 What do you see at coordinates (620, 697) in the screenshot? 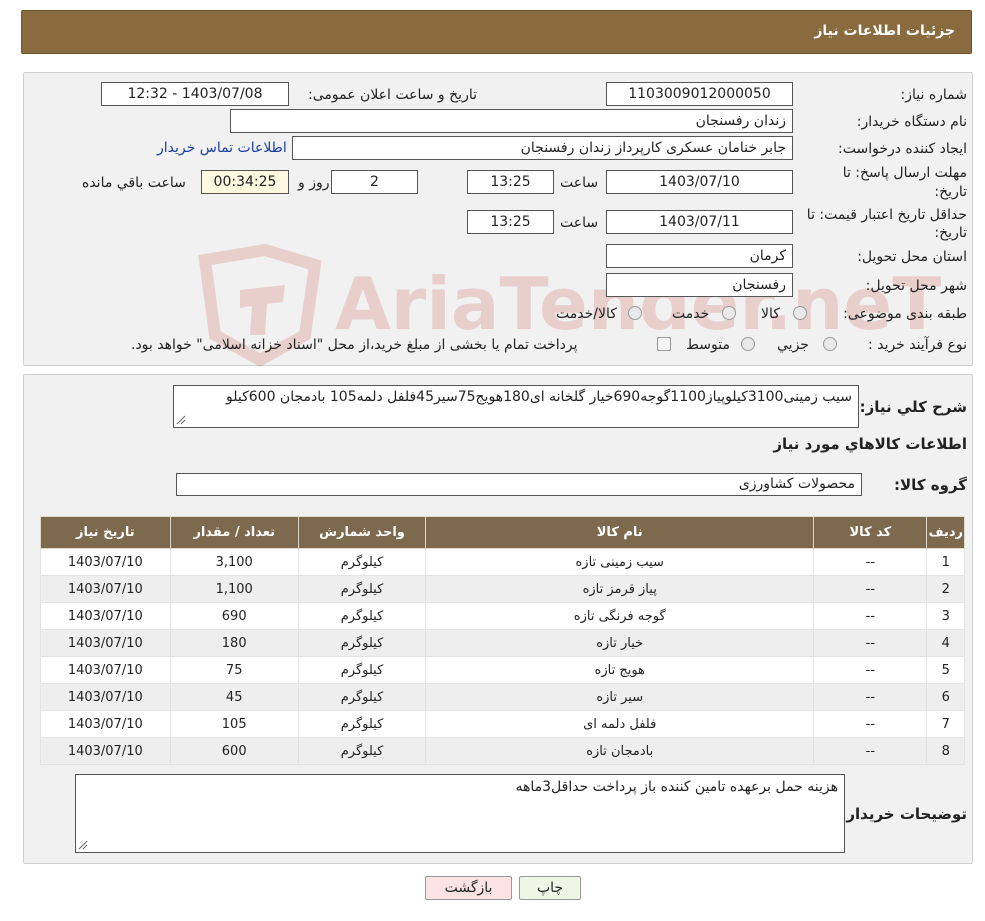
I see `cell-name: سیر تازه` at bounding box center [620, 697].